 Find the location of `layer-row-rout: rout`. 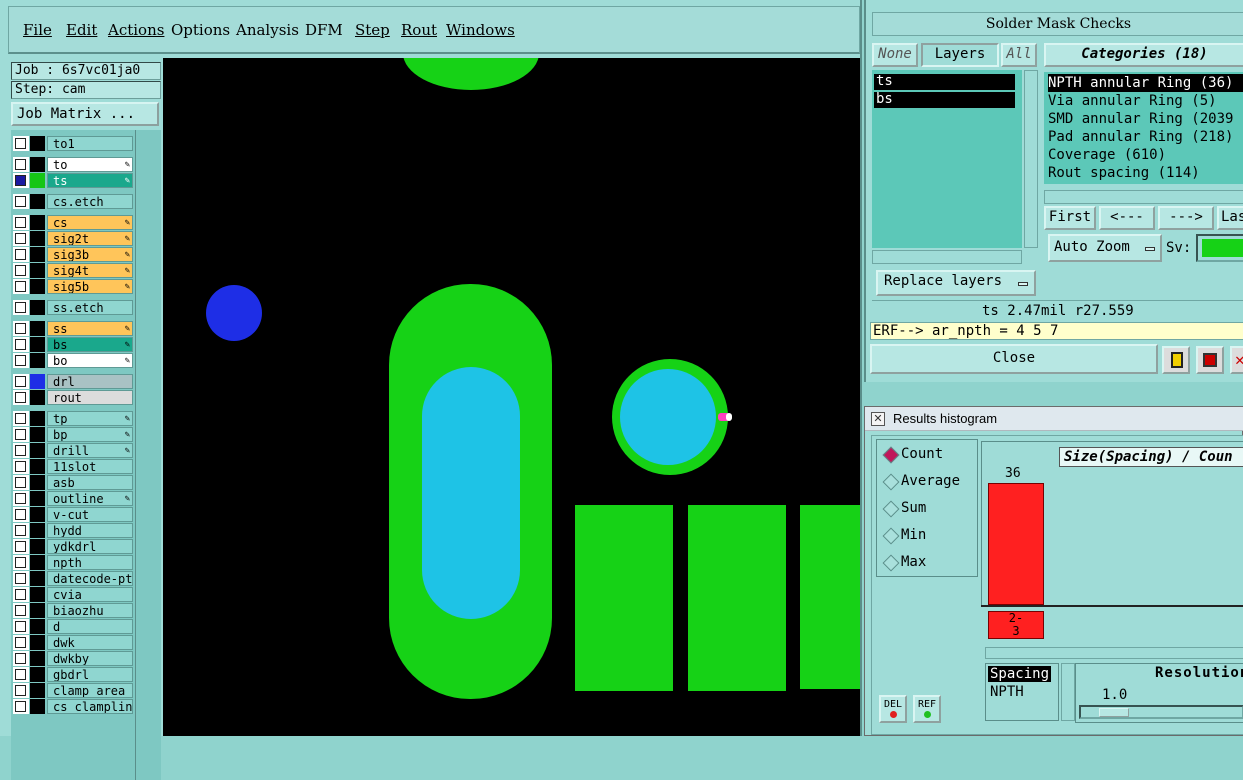

layer-row-rout: rout is located at coordinates (73, 397).